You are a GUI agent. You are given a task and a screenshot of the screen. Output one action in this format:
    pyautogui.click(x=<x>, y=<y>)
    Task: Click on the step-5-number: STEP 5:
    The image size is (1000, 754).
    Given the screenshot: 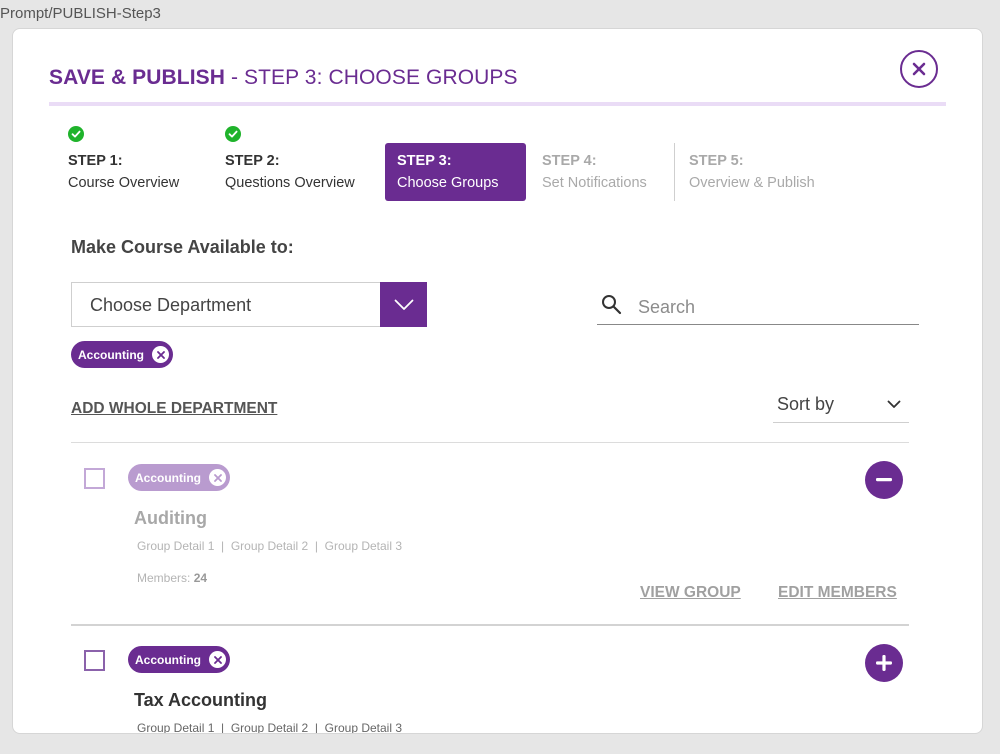 What is the action you would take?
    pyautogui.click(x=716, y=161)
    